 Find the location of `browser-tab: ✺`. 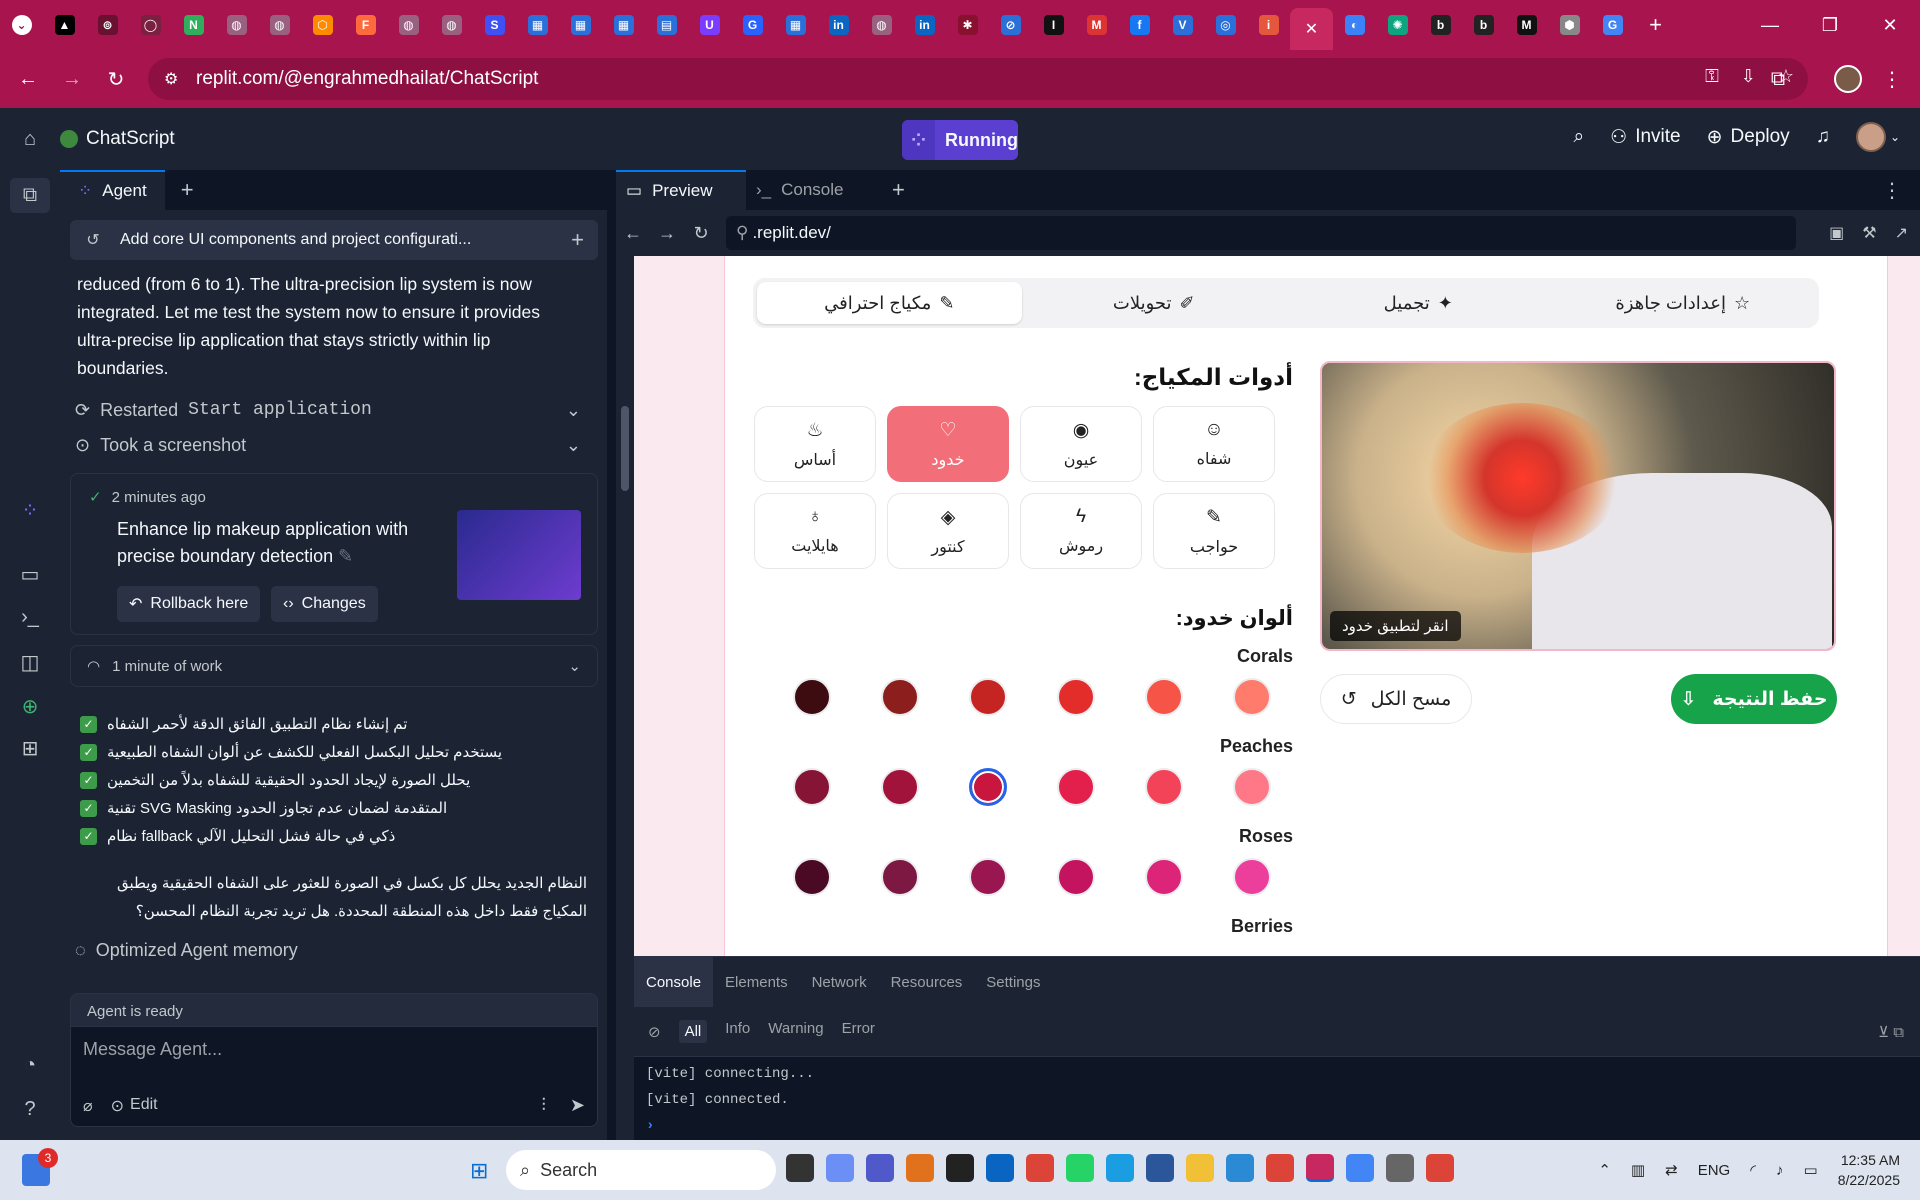

browser-tab: ✺ is located at coordinates (1397, 25).